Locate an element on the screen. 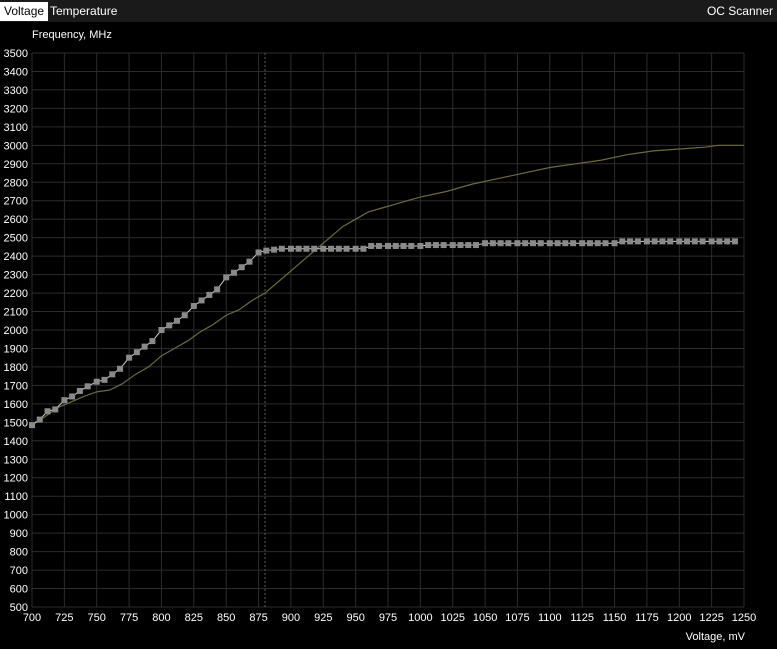 The width and height of the screenshot is (777, 649). x-tick-label: 1125 is located at coordinates (582, 618).